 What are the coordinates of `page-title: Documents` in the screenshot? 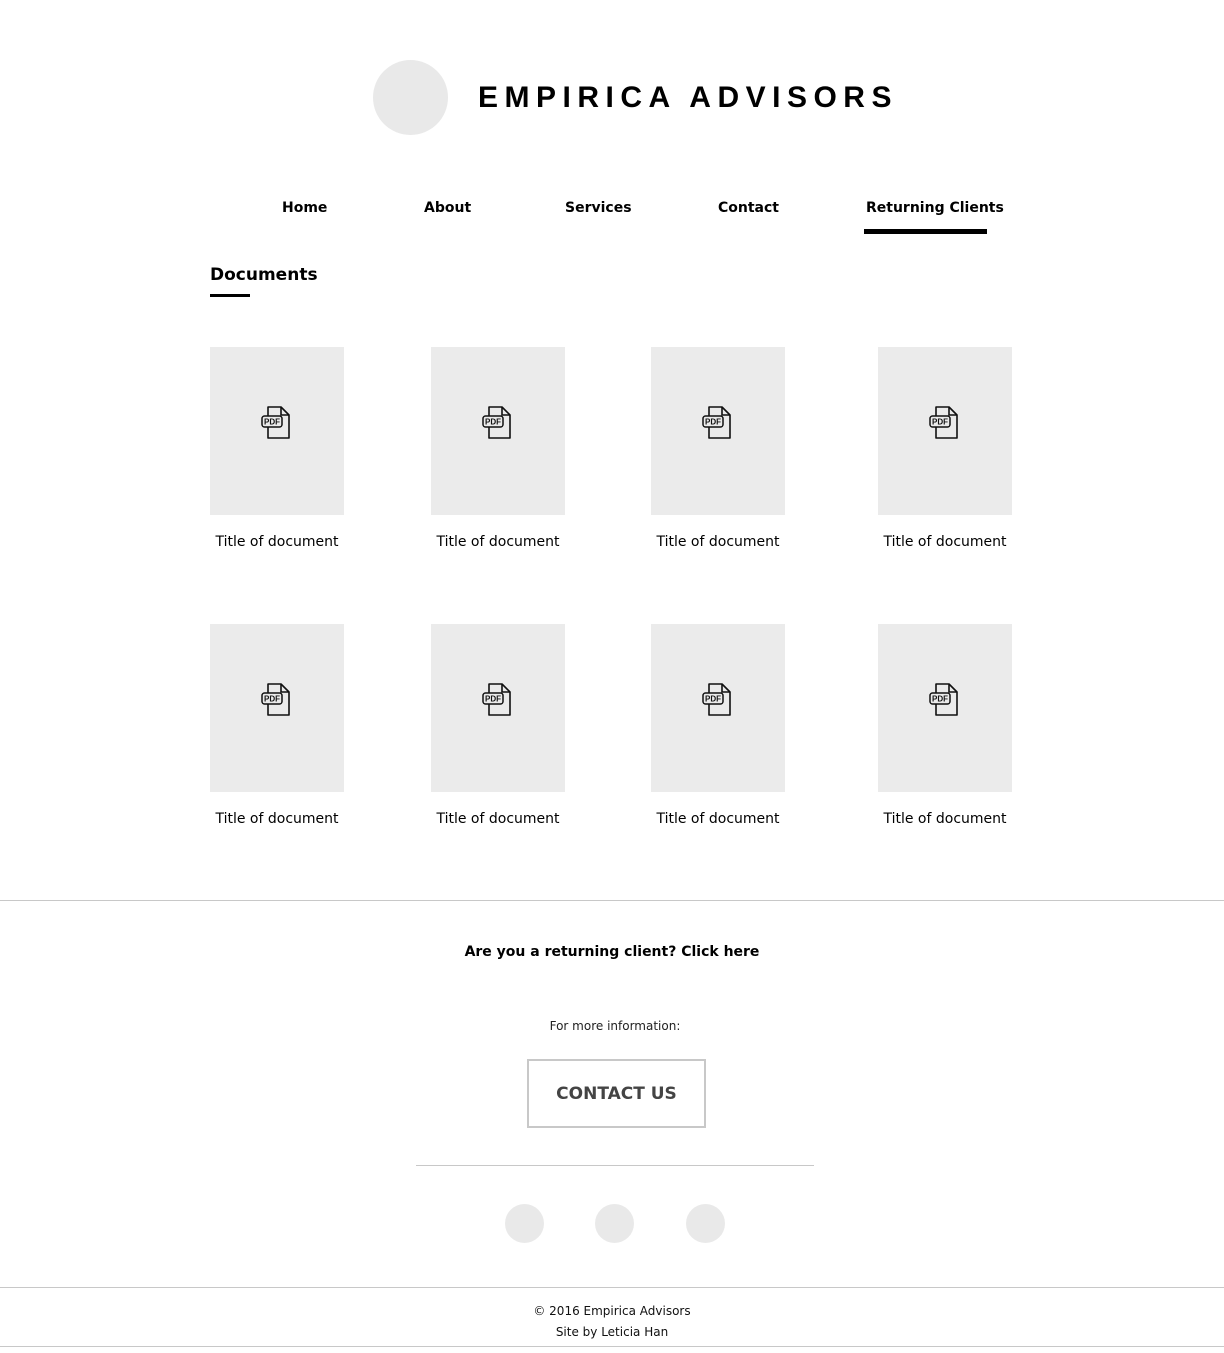 It's located at (264, 275).